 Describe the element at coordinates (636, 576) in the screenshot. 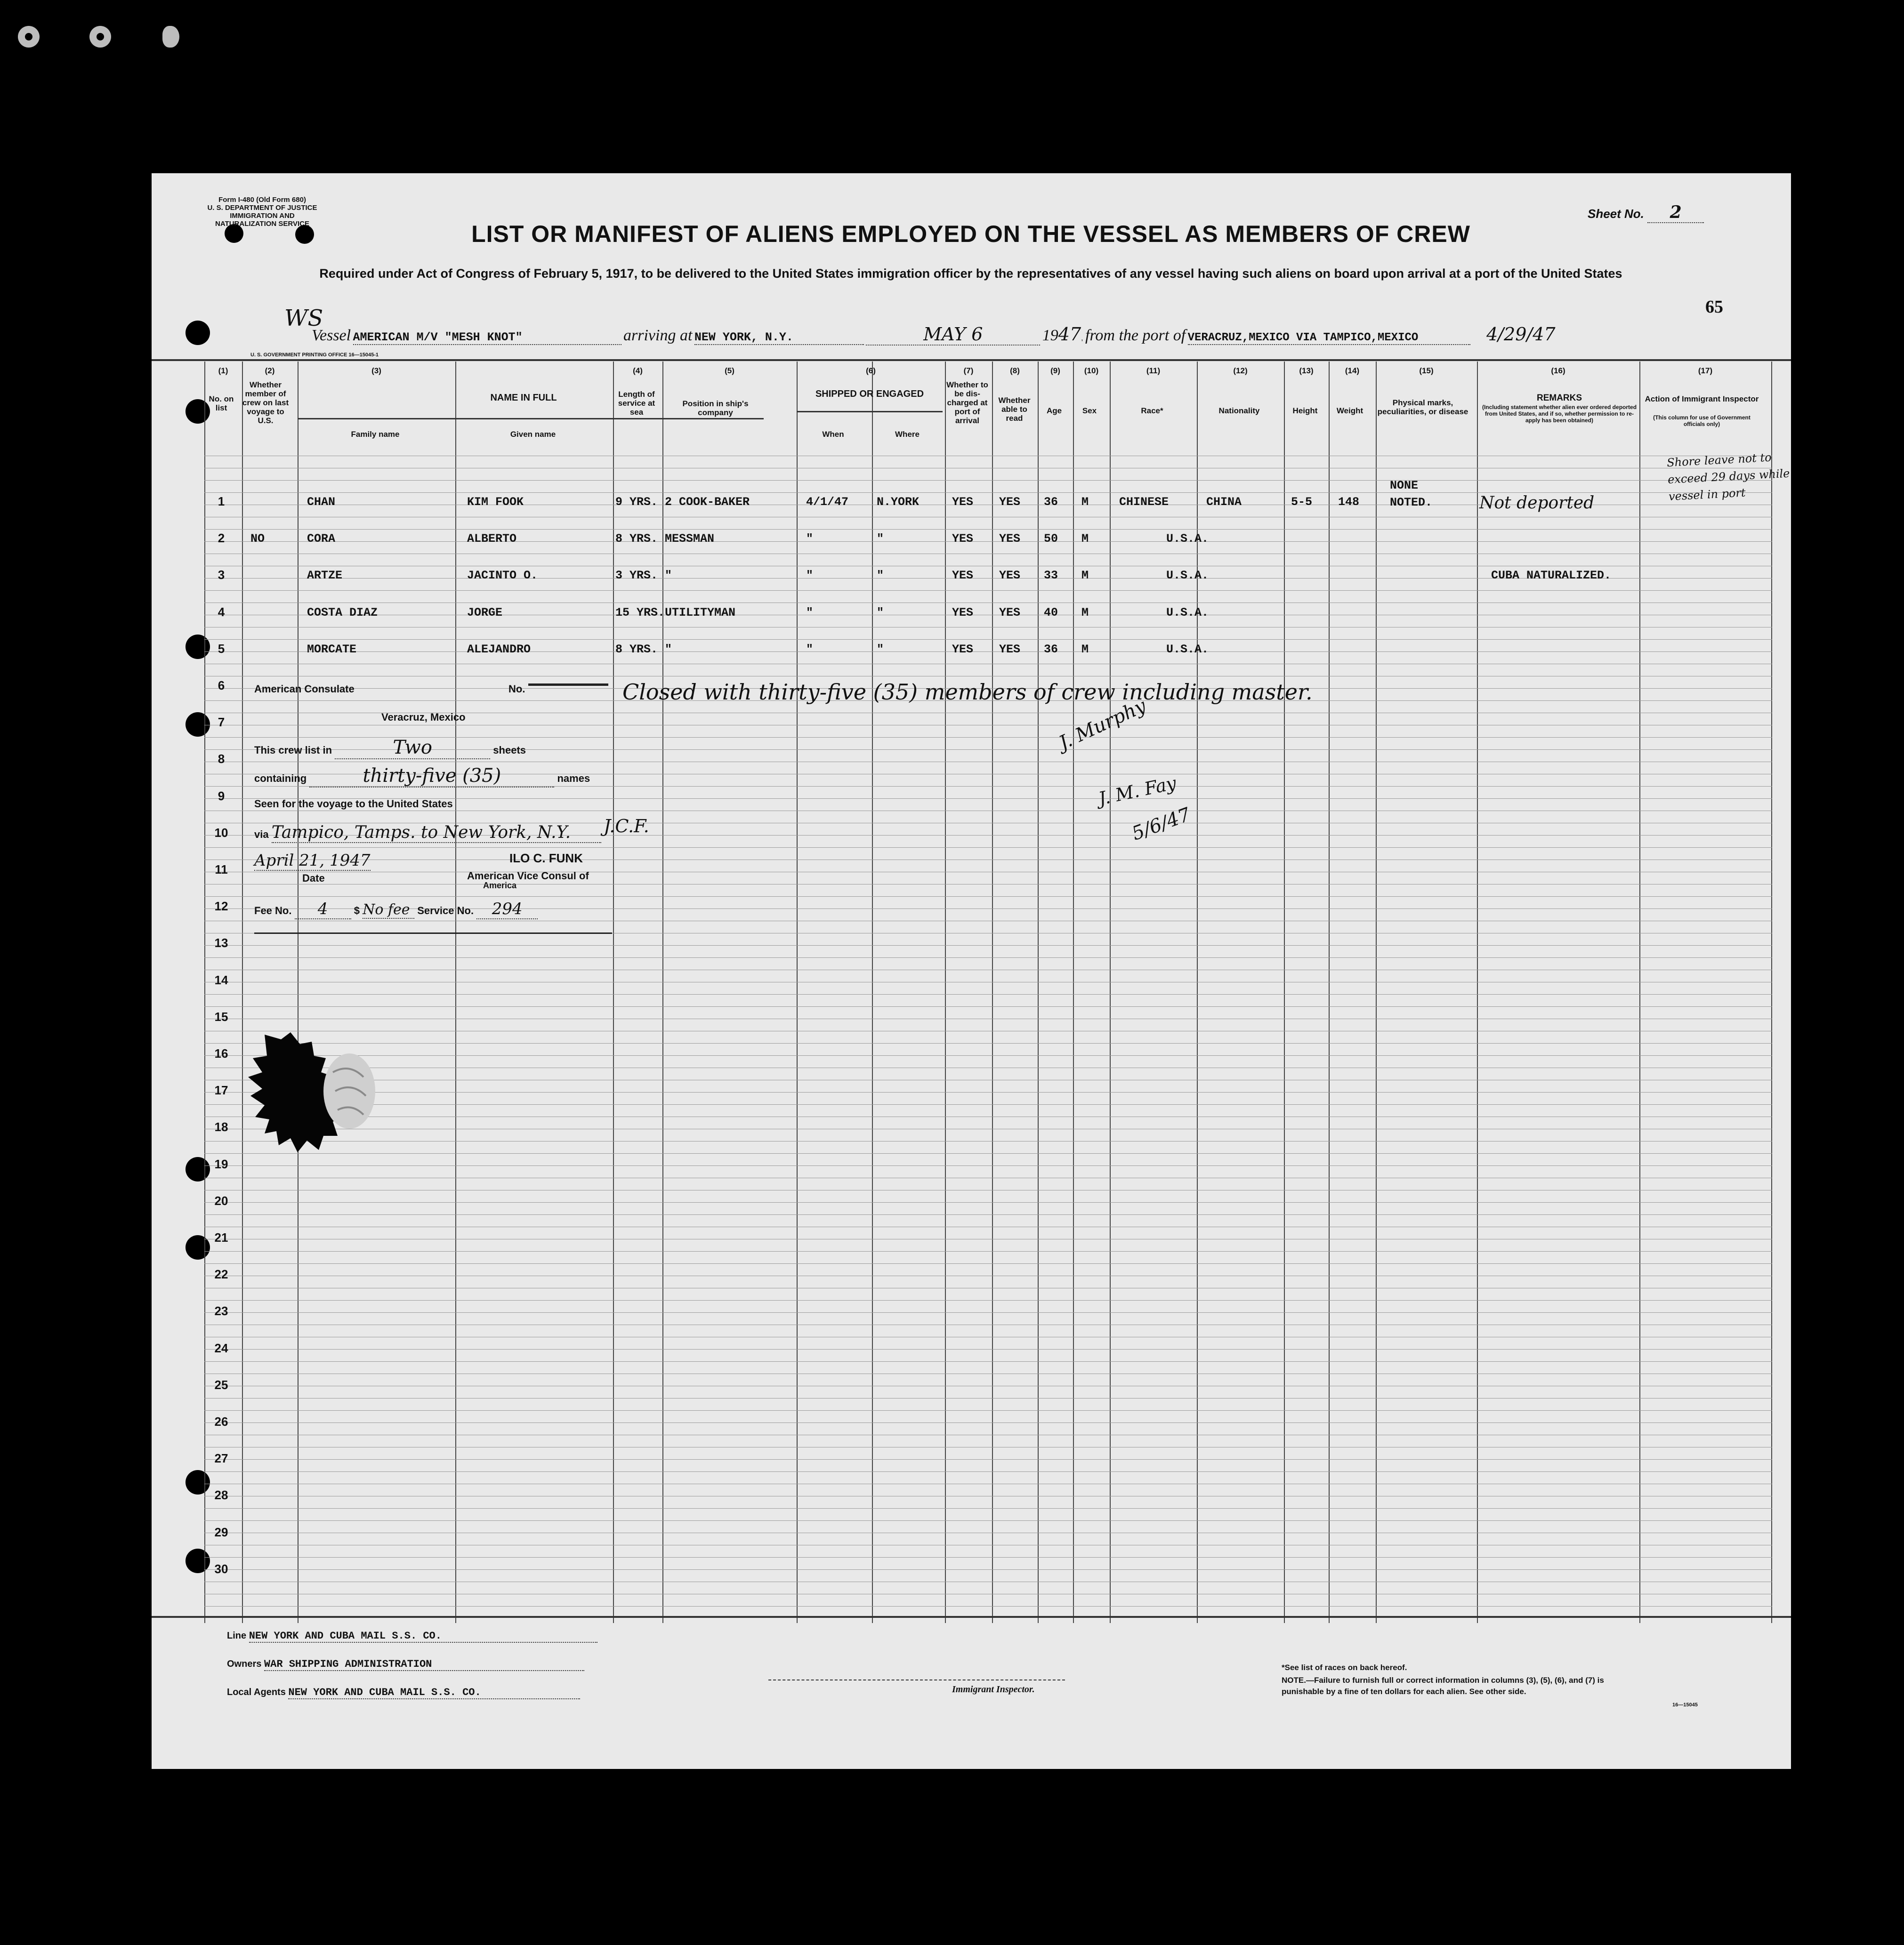

I see `length-of-service: 3 YRS.` at that location.